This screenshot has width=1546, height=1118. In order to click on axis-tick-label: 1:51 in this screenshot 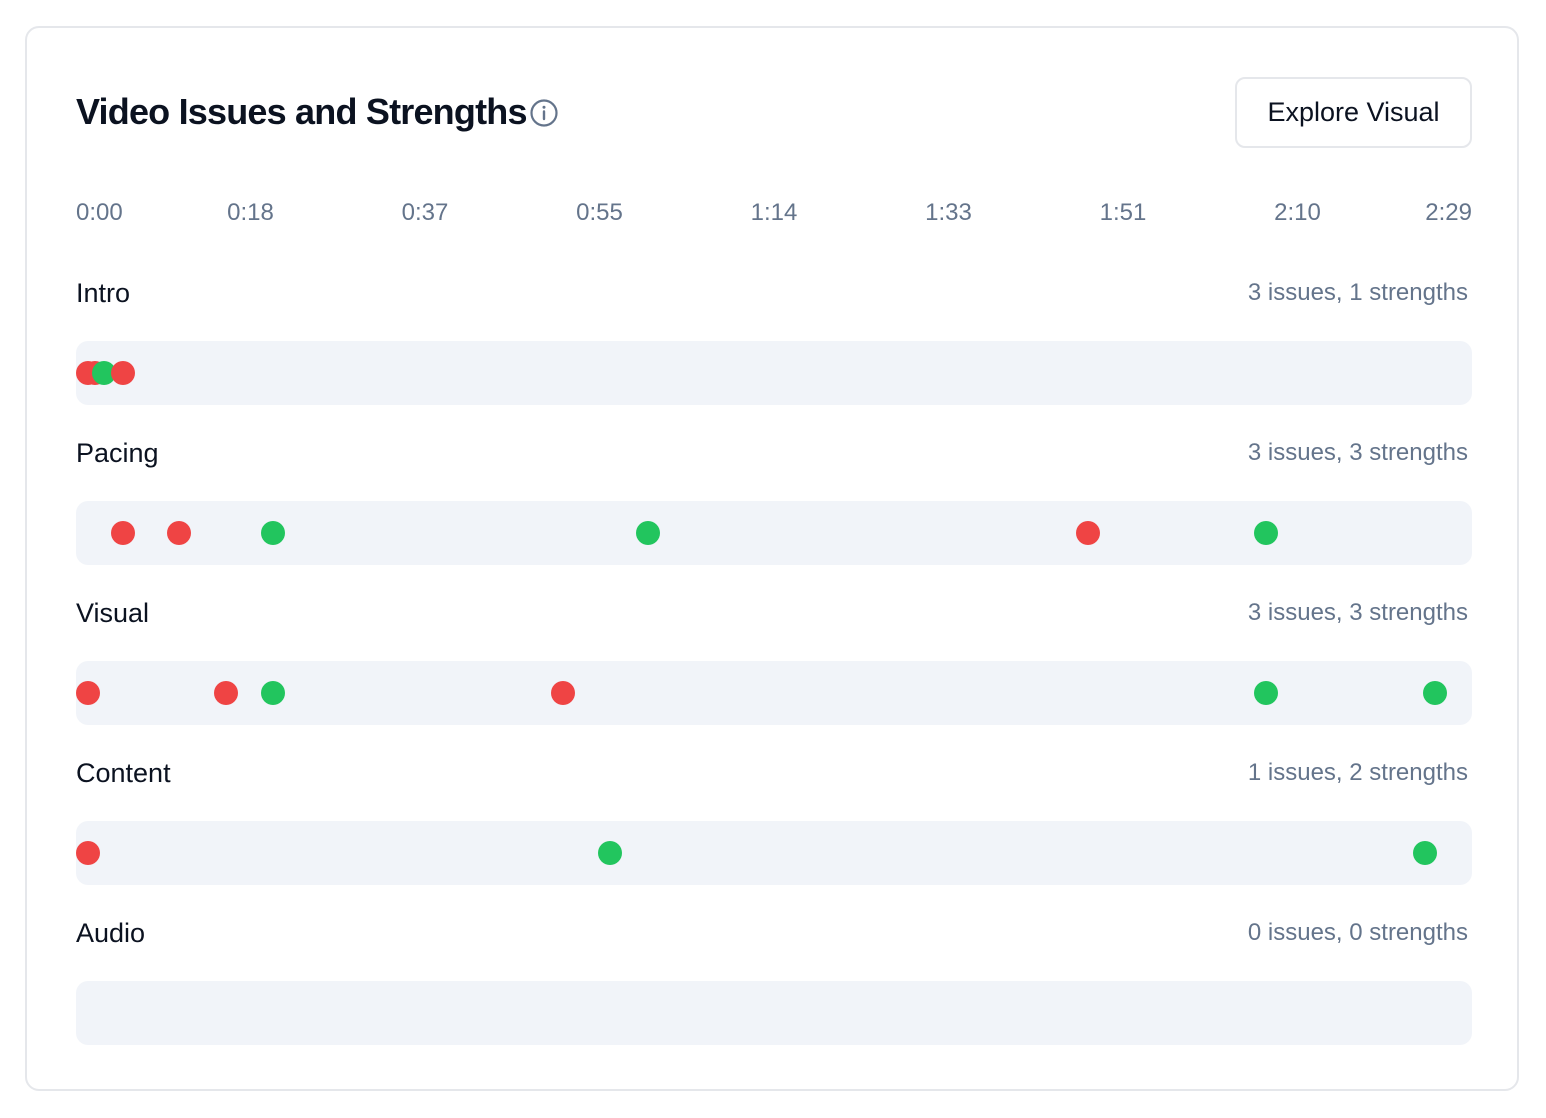, I will do `click(1123, 212)`.